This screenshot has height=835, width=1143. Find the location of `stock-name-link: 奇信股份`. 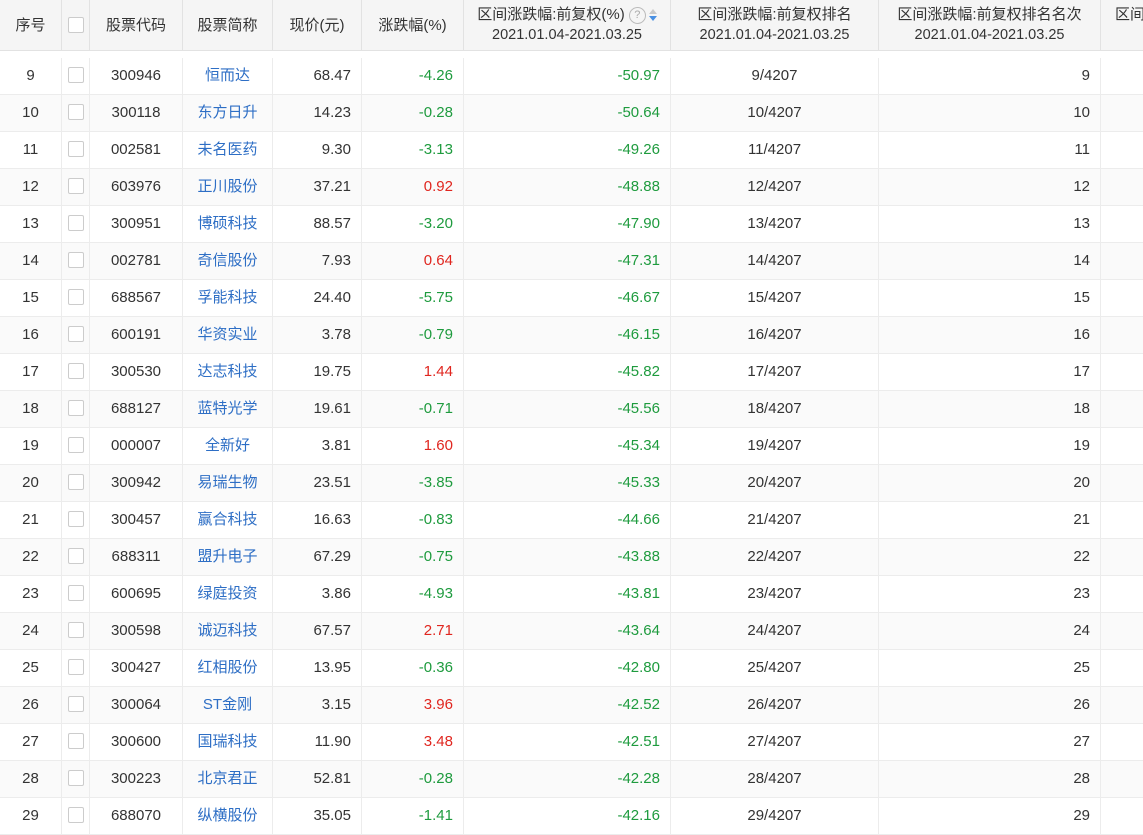

stock-name-link: 奇信股份 is located at coordinates (227, 260).